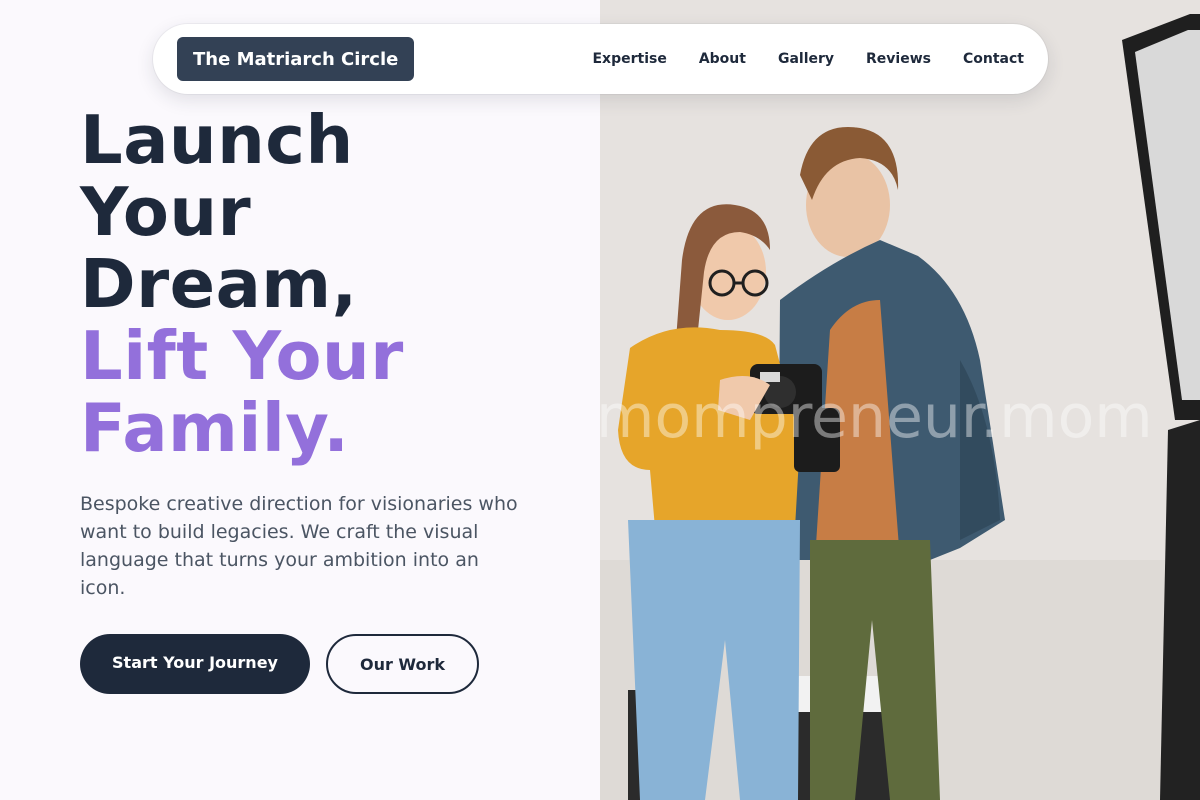  What do you see at coordinates (898, 59) in the screenshot?
I see `nav-link-reviews: Reviews` at bounding box center [898, 59].